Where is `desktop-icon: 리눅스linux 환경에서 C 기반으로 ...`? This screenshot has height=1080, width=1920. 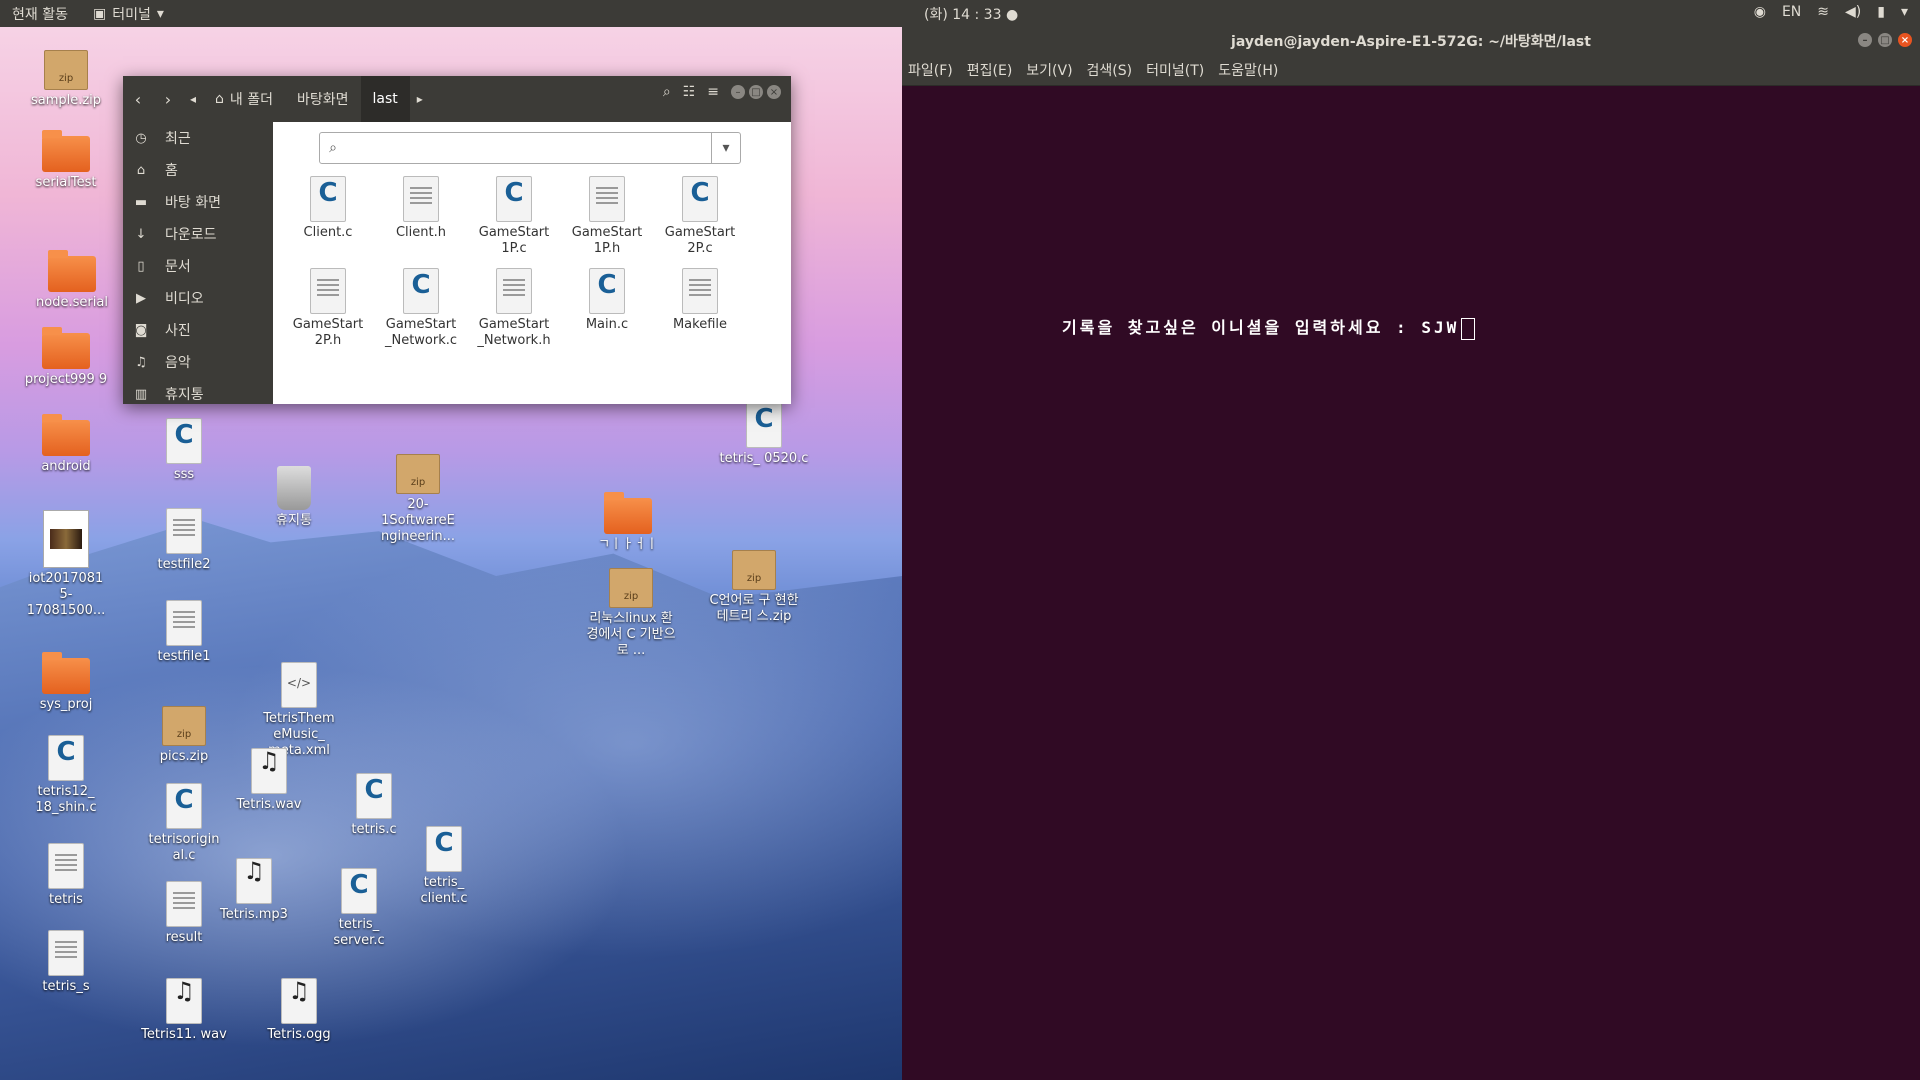
desktop-icon: 리눅스linux 환경에서 C 기반으로 ... is located at coordinates (631, 609).